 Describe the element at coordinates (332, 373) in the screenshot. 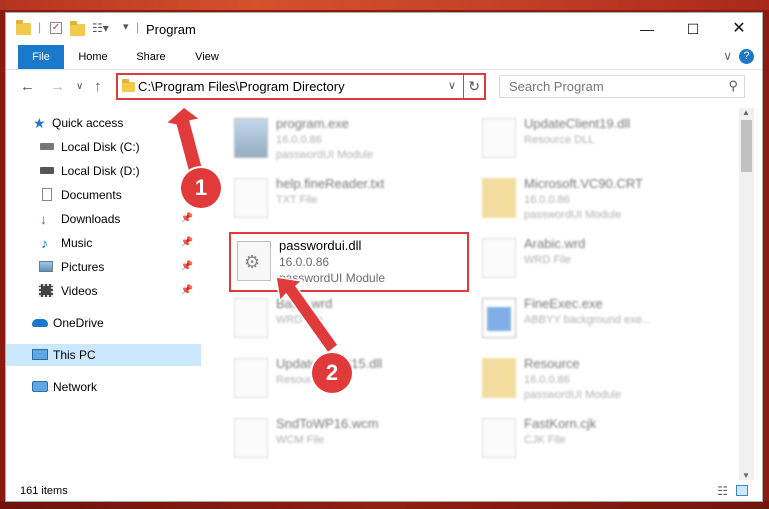

I see `callout-badge-2: 2` at that location.